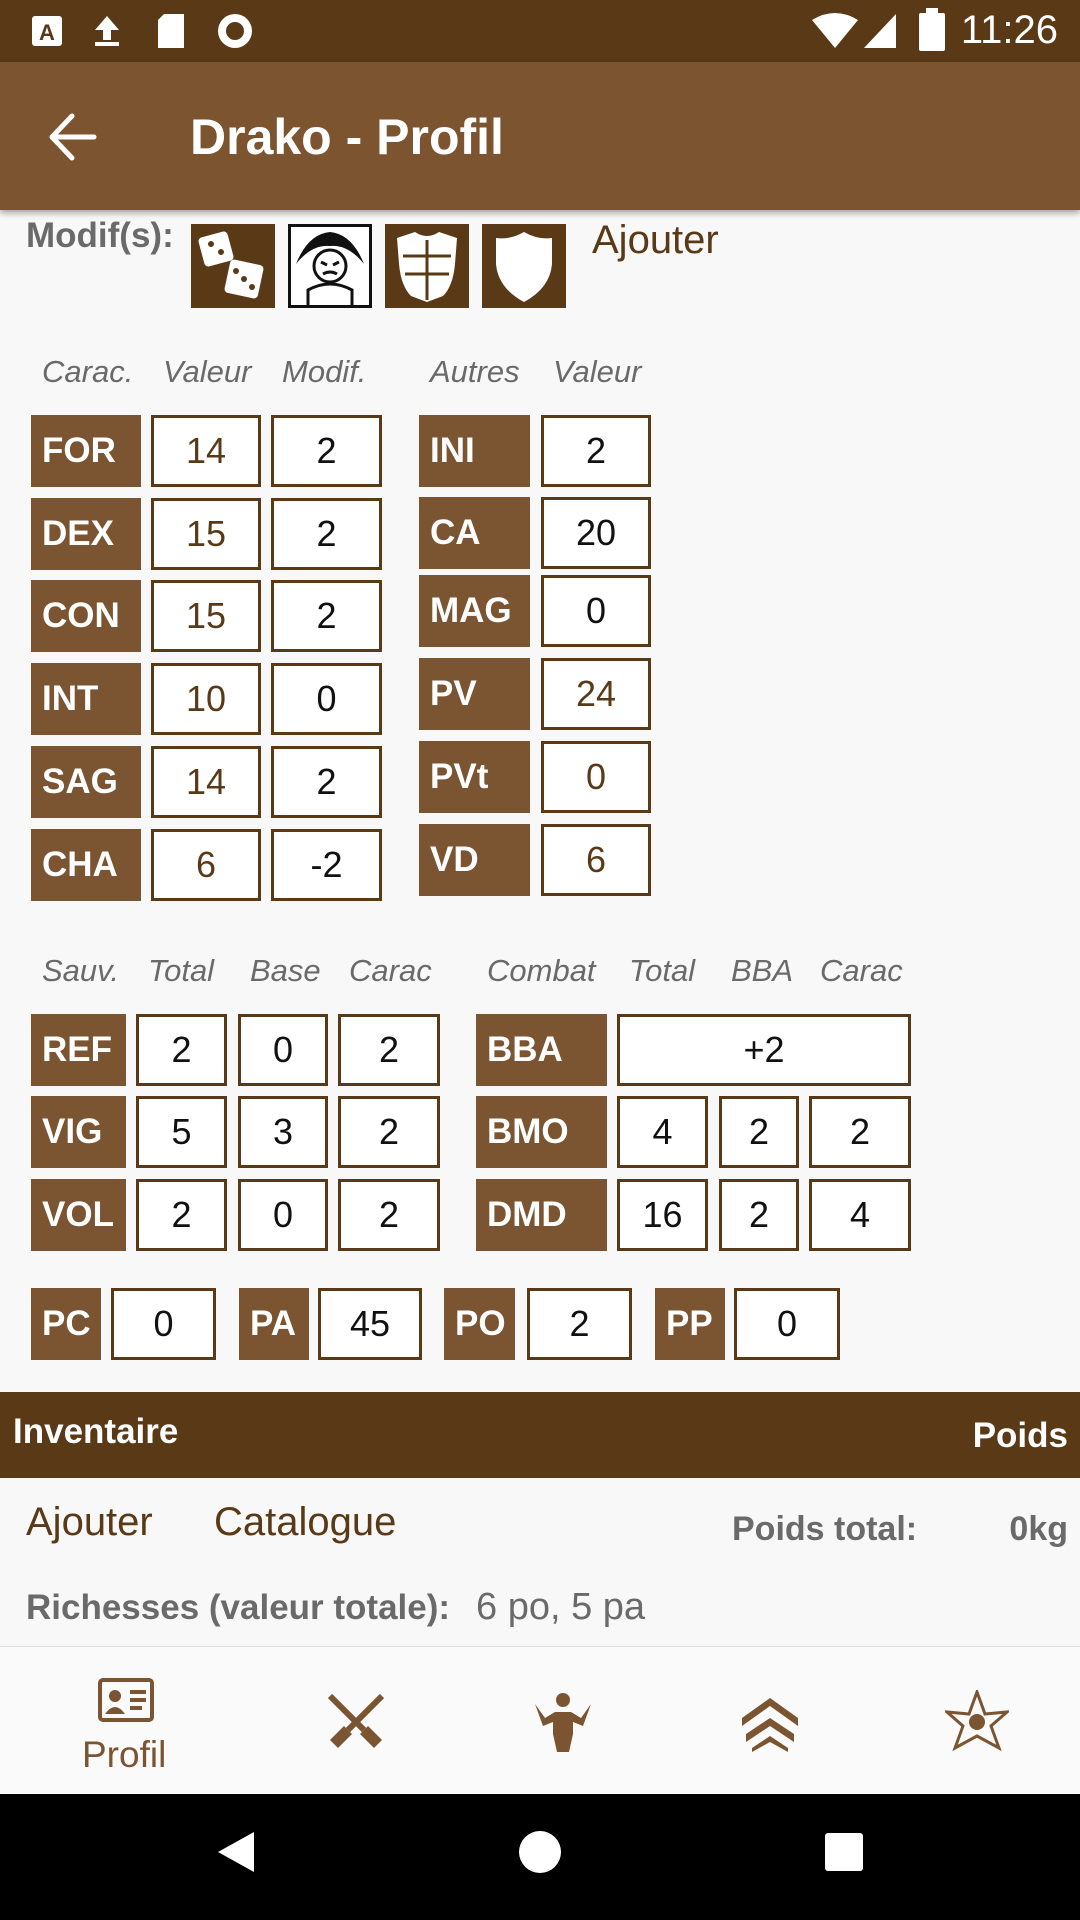 This screenshot has width=1080, height=1920. Describe the element at coordinates (89, 1522) in the screenshot. I see `add-item-link: Ajouter` at that location.